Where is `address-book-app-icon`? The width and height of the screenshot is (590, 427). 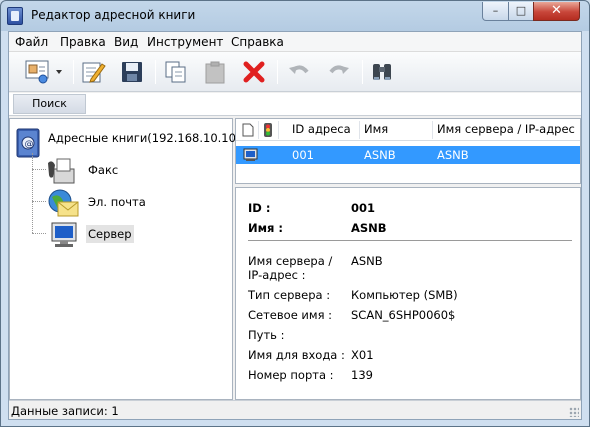
address-book-app-icon is located at coordinates (15, 16).